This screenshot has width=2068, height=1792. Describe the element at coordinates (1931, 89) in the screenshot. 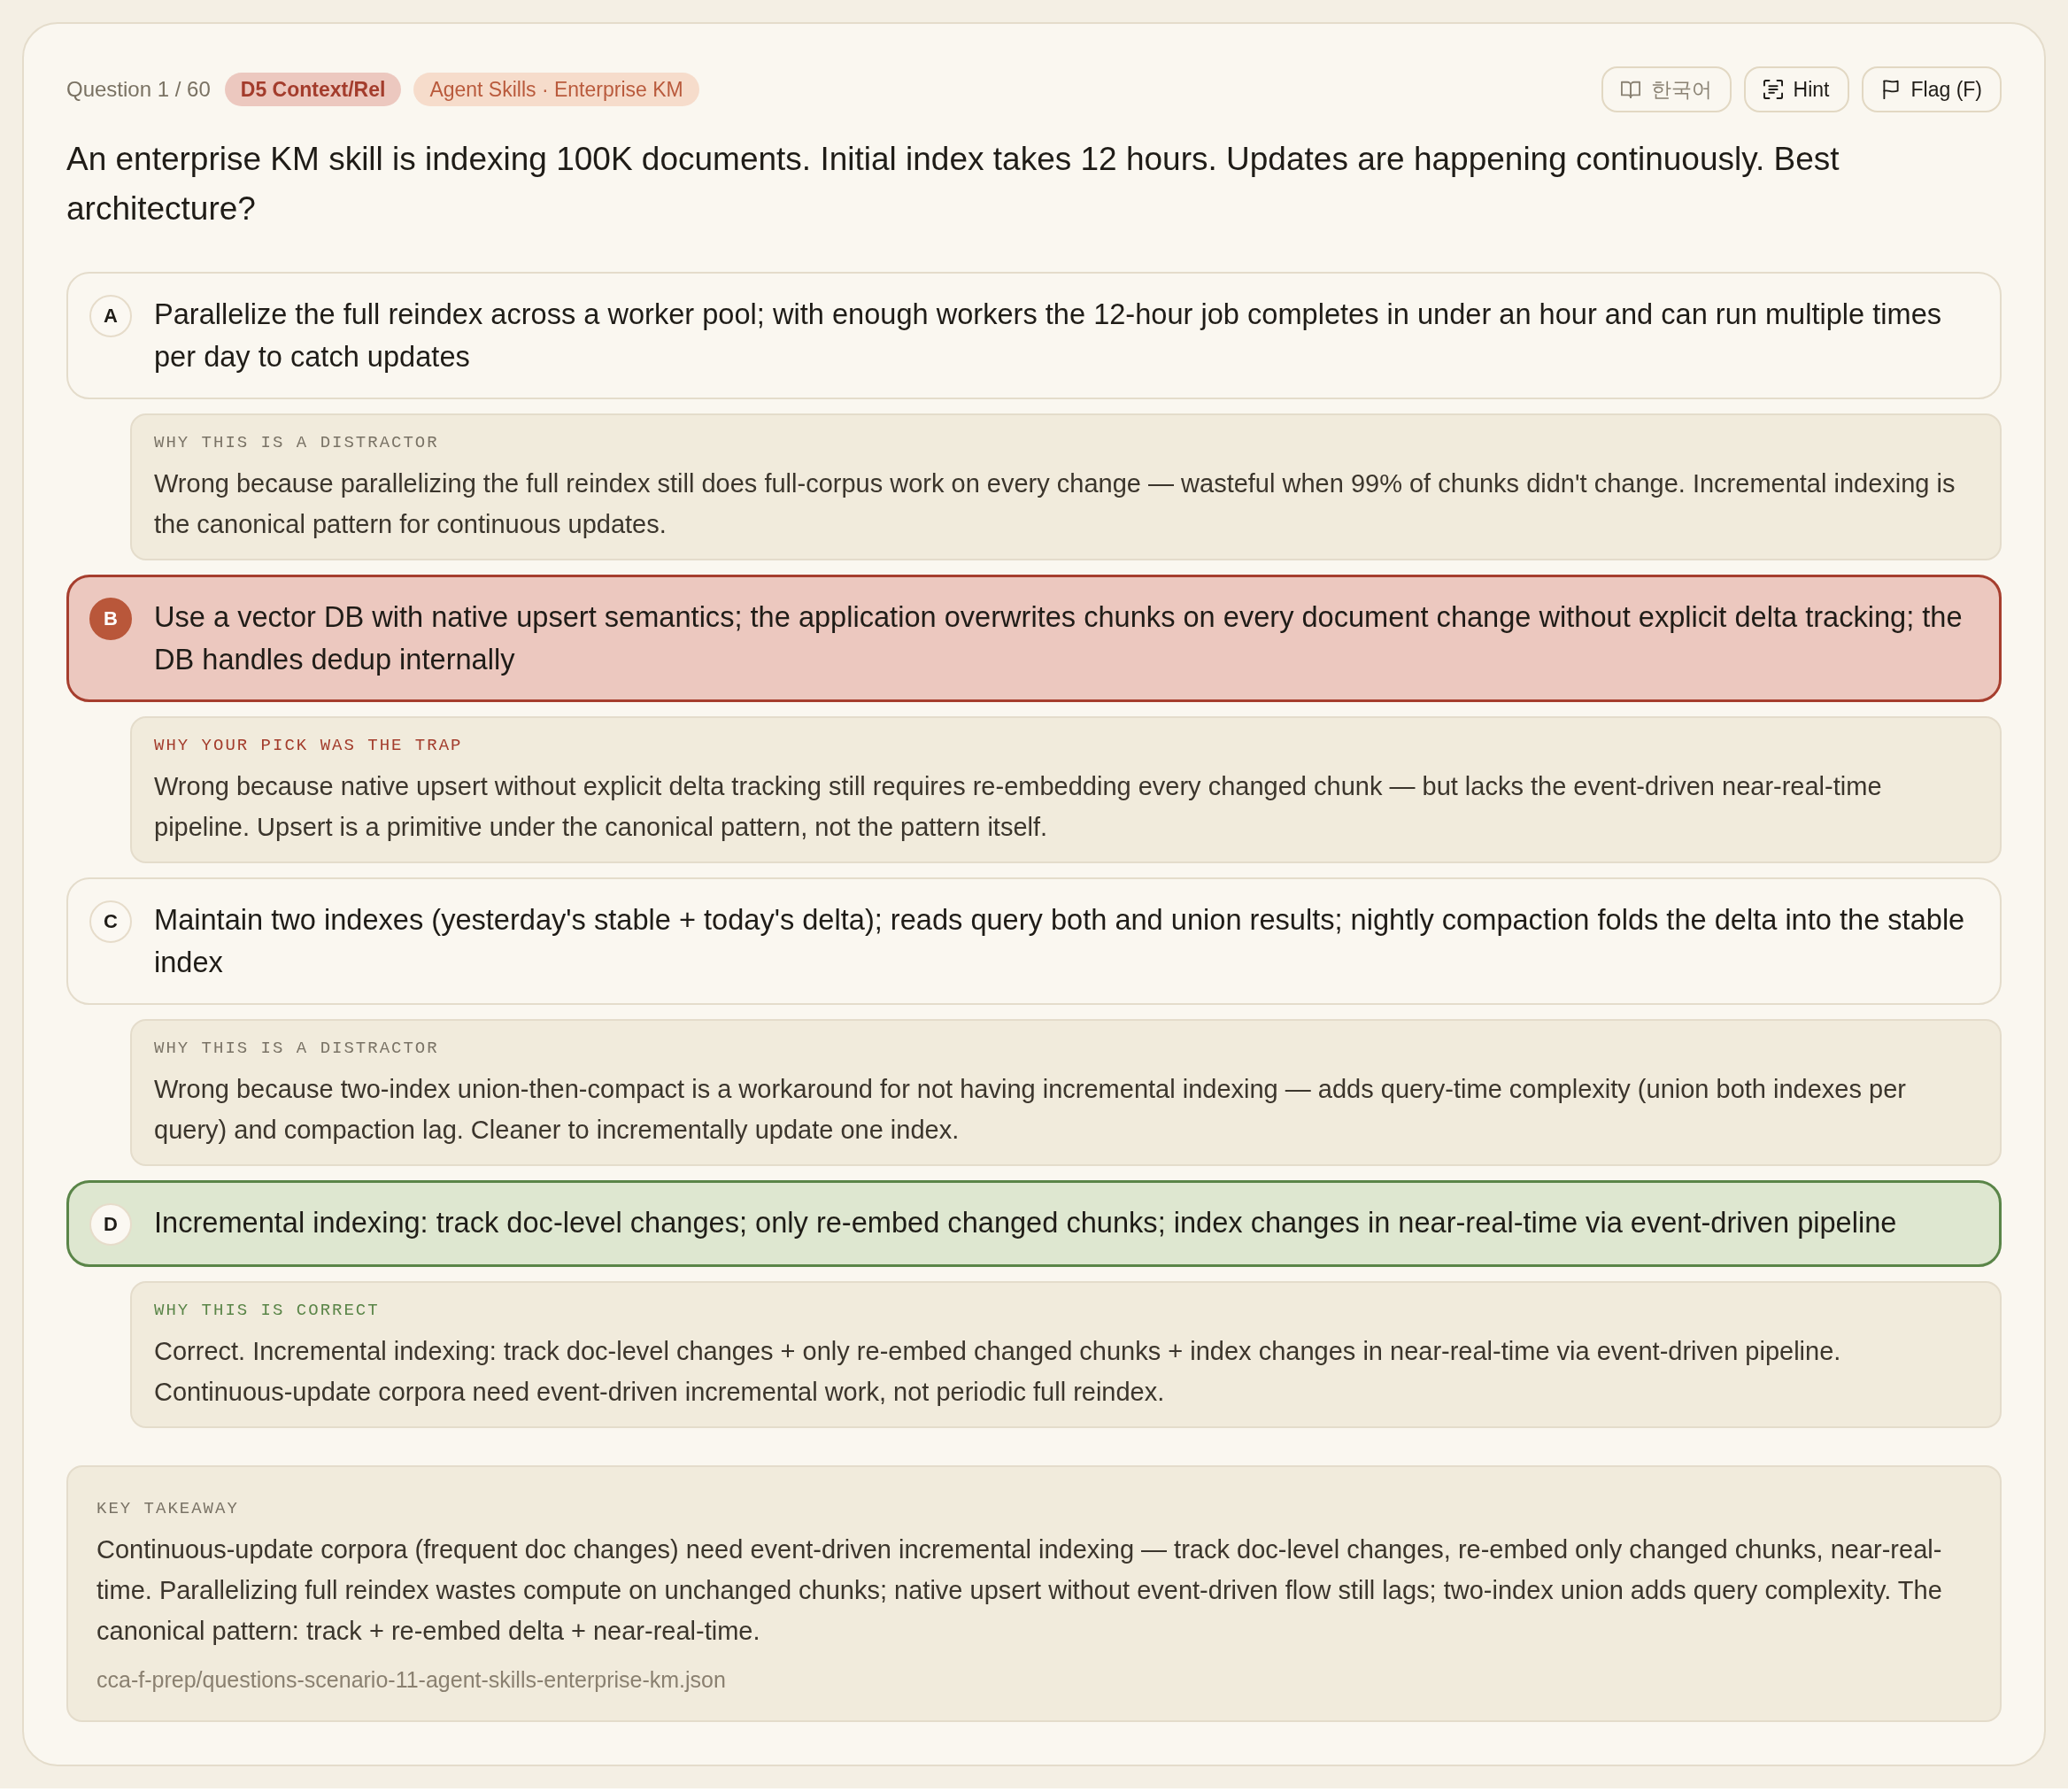

I see `flag-button: Flag (F)` at that location.